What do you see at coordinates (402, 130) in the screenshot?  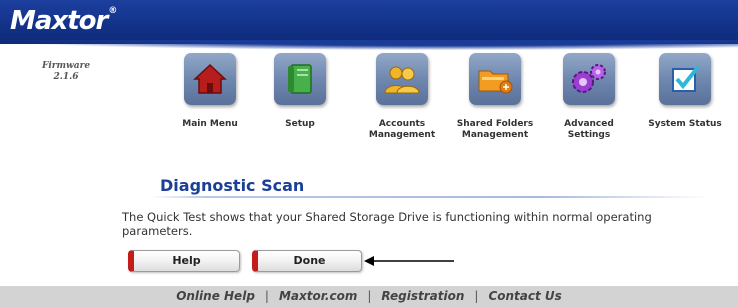 I see `nav-label-accounts-management: Accounts Management` at bounding box center [402, 130].